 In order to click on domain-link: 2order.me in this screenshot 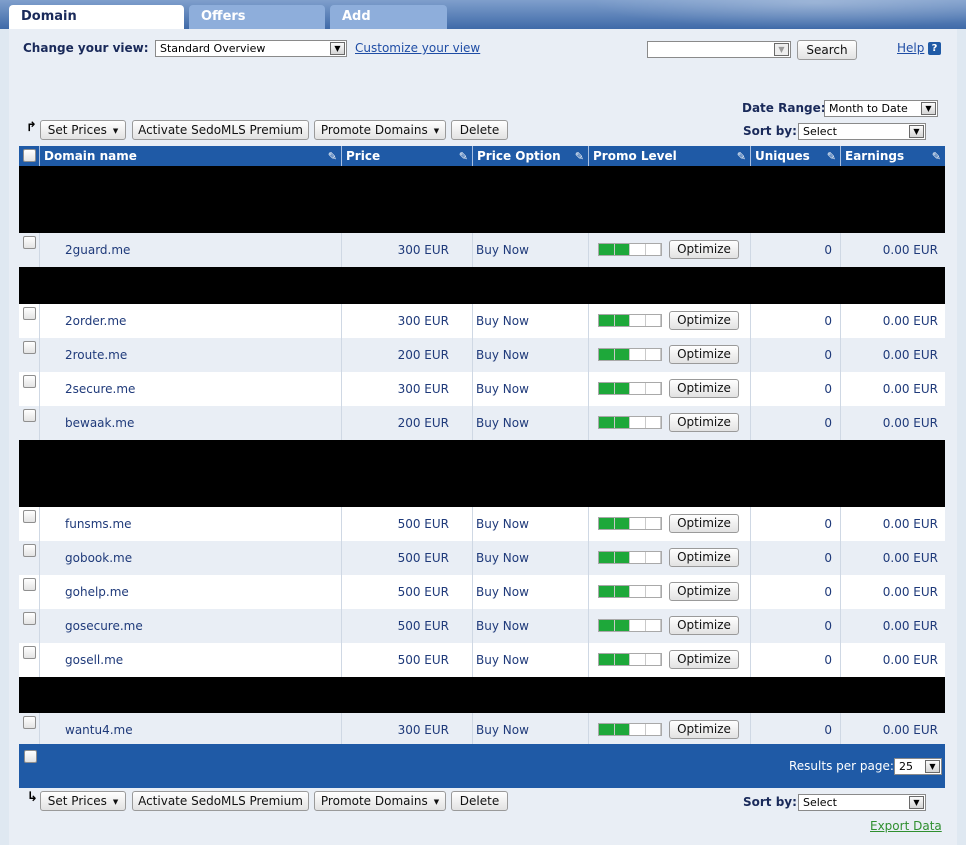, I will do `click(95, 321)`.